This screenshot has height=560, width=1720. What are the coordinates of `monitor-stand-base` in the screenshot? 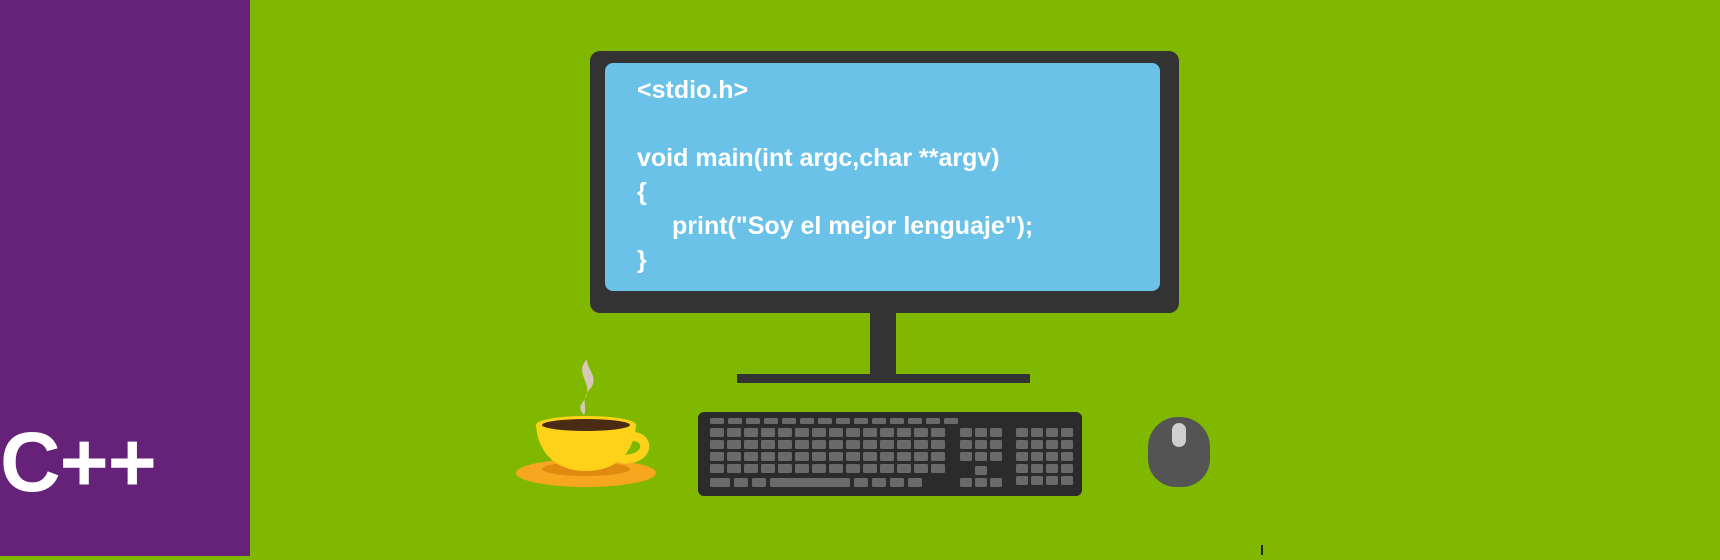 It's located at (883, 378).